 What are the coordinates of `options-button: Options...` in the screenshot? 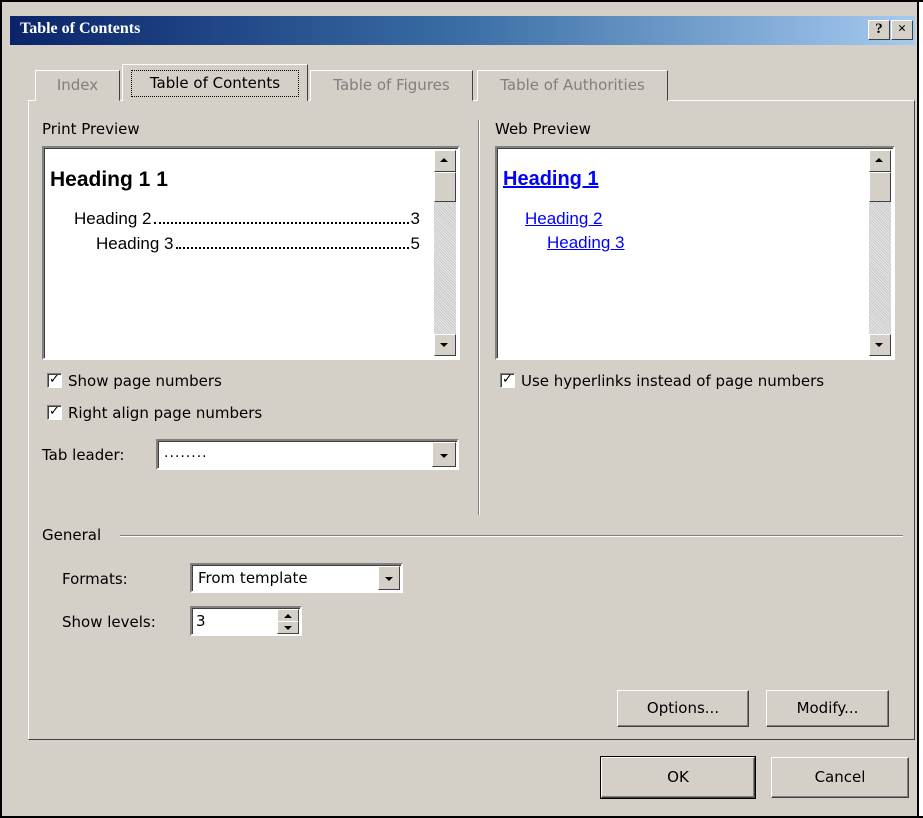 It's located at (683, 708).